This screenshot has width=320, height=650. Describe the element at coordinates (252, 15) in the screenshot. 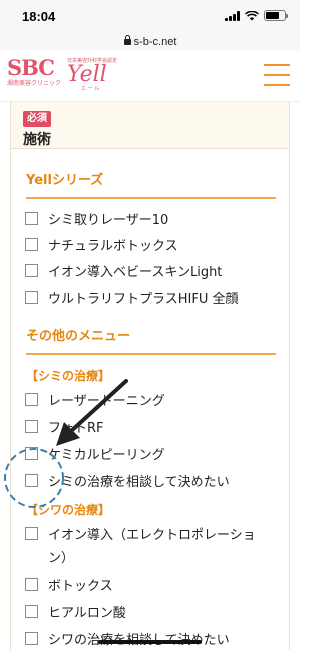

I see `wifi-icon` at that location.